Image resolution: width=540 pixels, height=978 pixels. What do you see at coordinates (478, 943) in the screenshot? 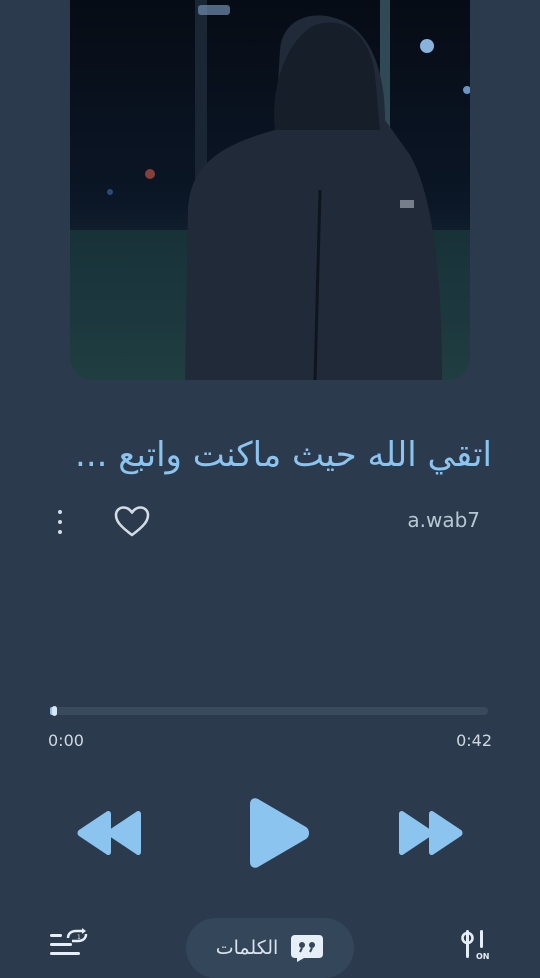
I see `equalizer-icon: ON` at bounding box center [478, 943].